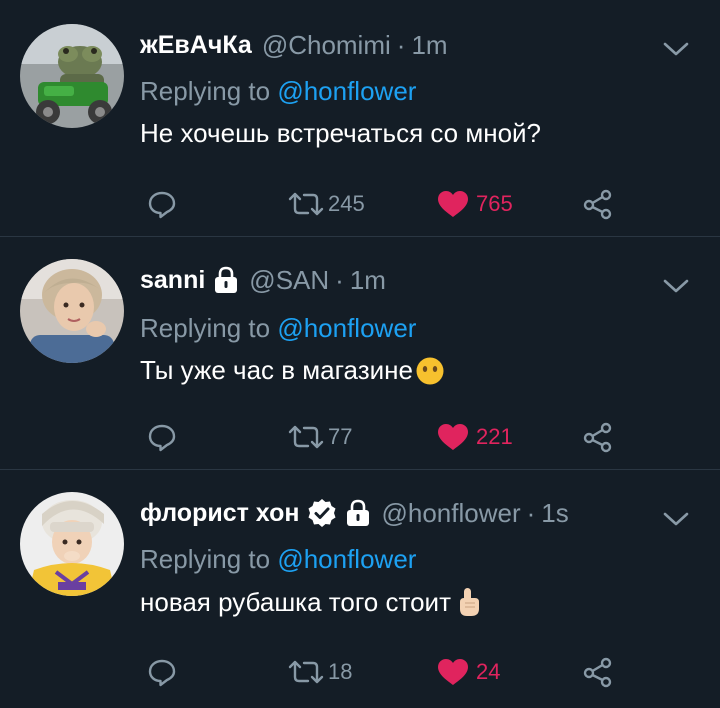  I want to click on handle: @SAN, so click(289, 280).